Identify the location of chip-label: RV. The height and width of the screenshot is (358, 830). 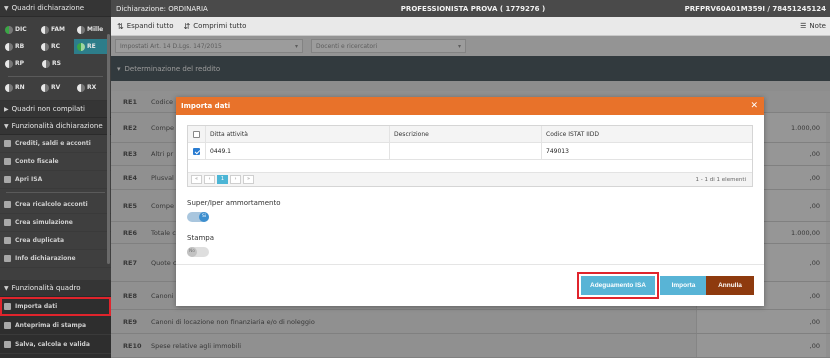
(56, 87).